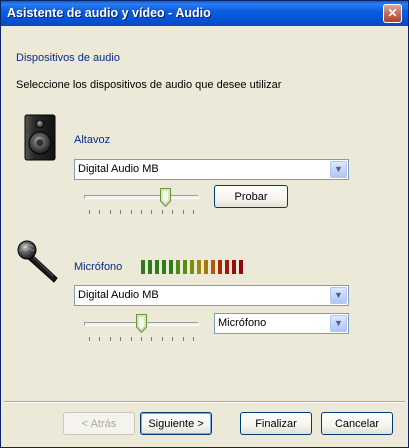 This screenshot has width=409, height=448. I want to click on microphone-label: Micrófono, so click(98, 267).